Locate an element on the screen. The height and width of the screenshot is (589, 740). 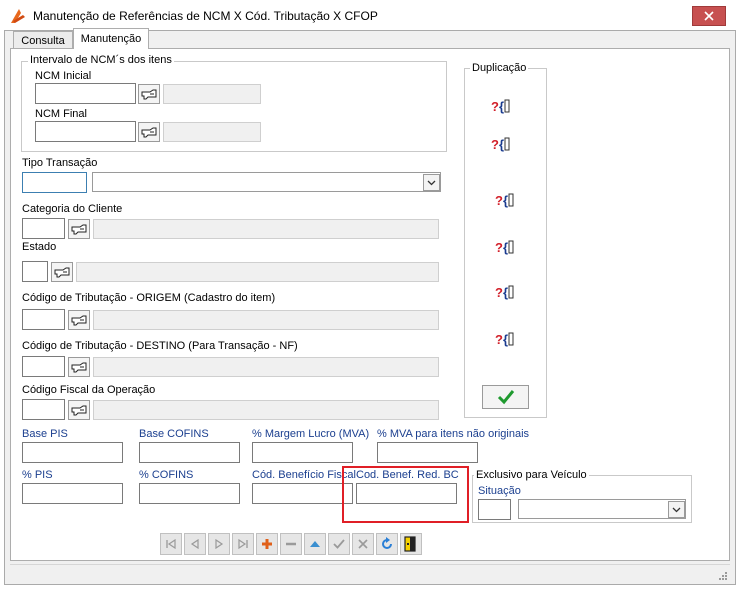
chevron-down-icon is located at coordinates (431, 182).